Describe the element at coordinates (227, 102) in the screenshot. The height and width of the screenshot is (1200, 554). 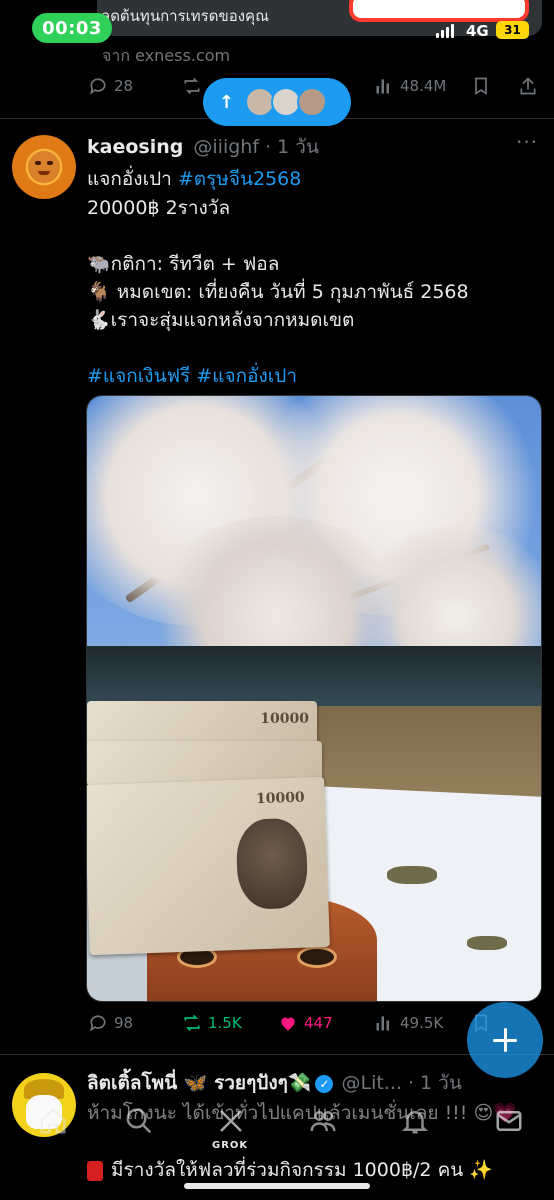
I see `arrow-up-icon: ↑` at that location.